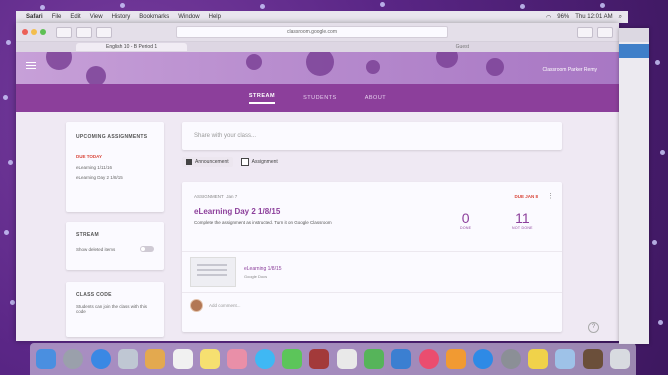 The height and width of the screenshot is (375, 668). What do you see at coordinates (373, 359) in the screenshot?
I see `numbers-icon` at bounding box center [373, 359].